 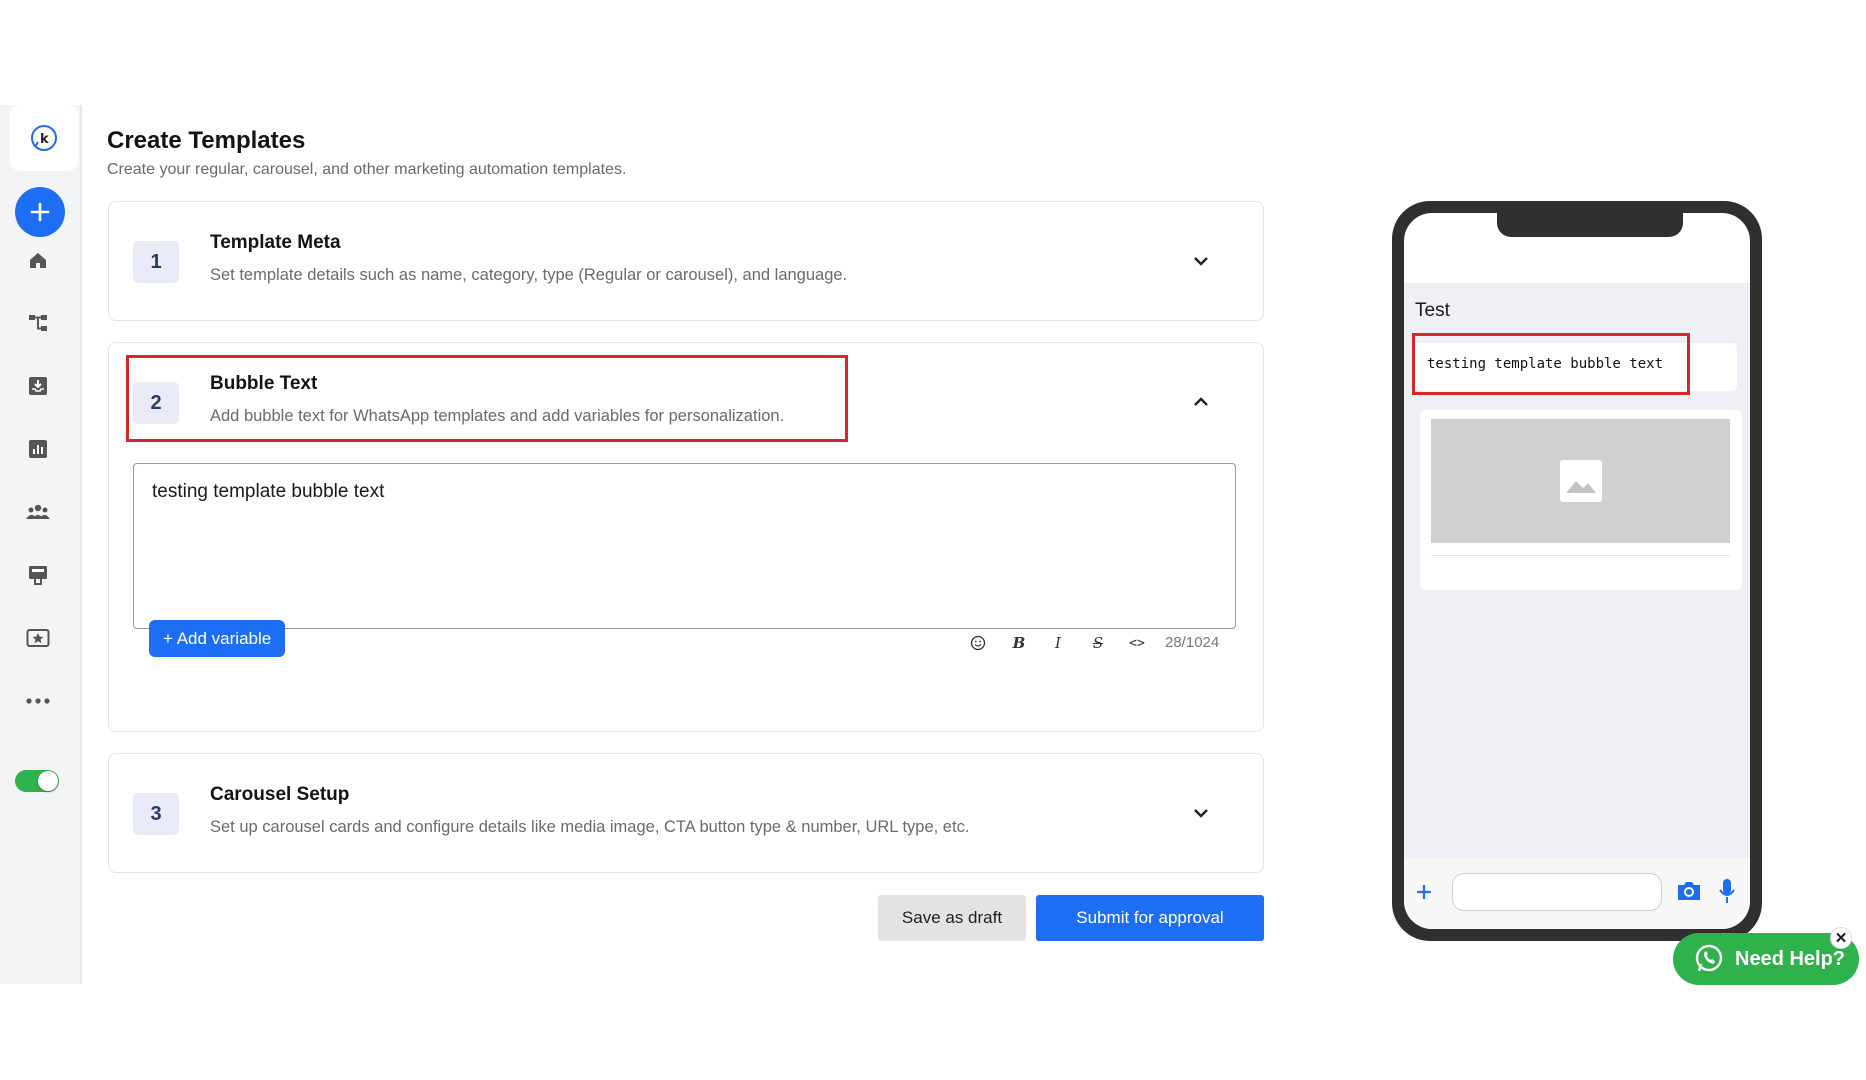 I want to click on sidebar: k, so click(x=41, y=544).